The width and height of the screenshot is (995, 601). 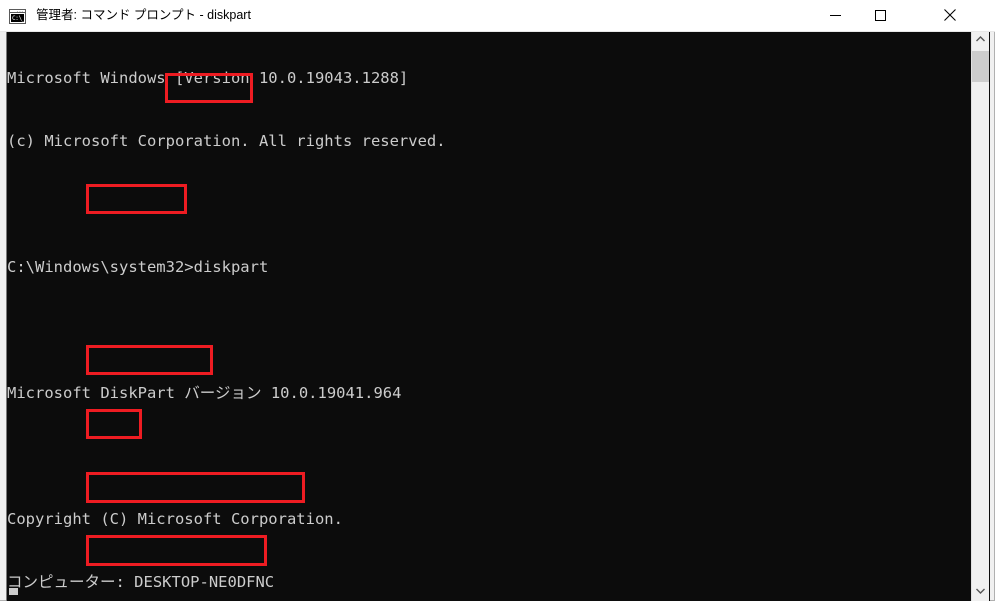 I want to click on minimize-button, so click(x=835, y=15).